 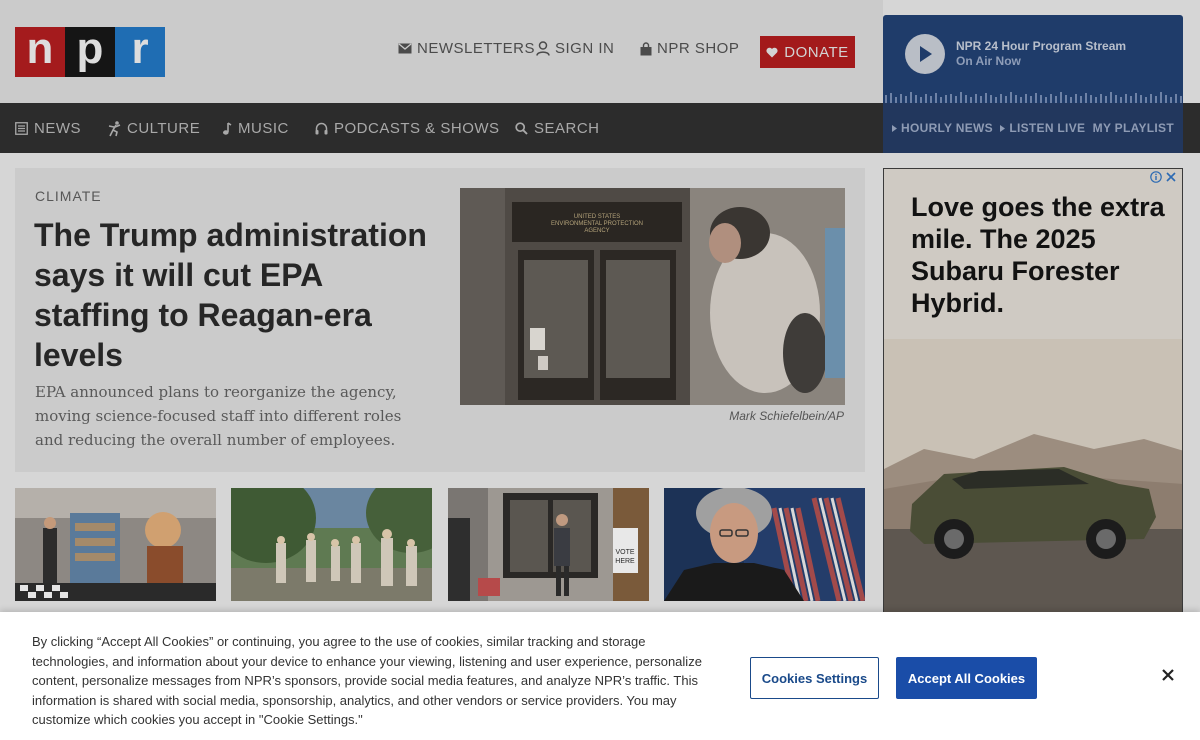 I want to click on nav-gutter, so click(x=1191, y=128).